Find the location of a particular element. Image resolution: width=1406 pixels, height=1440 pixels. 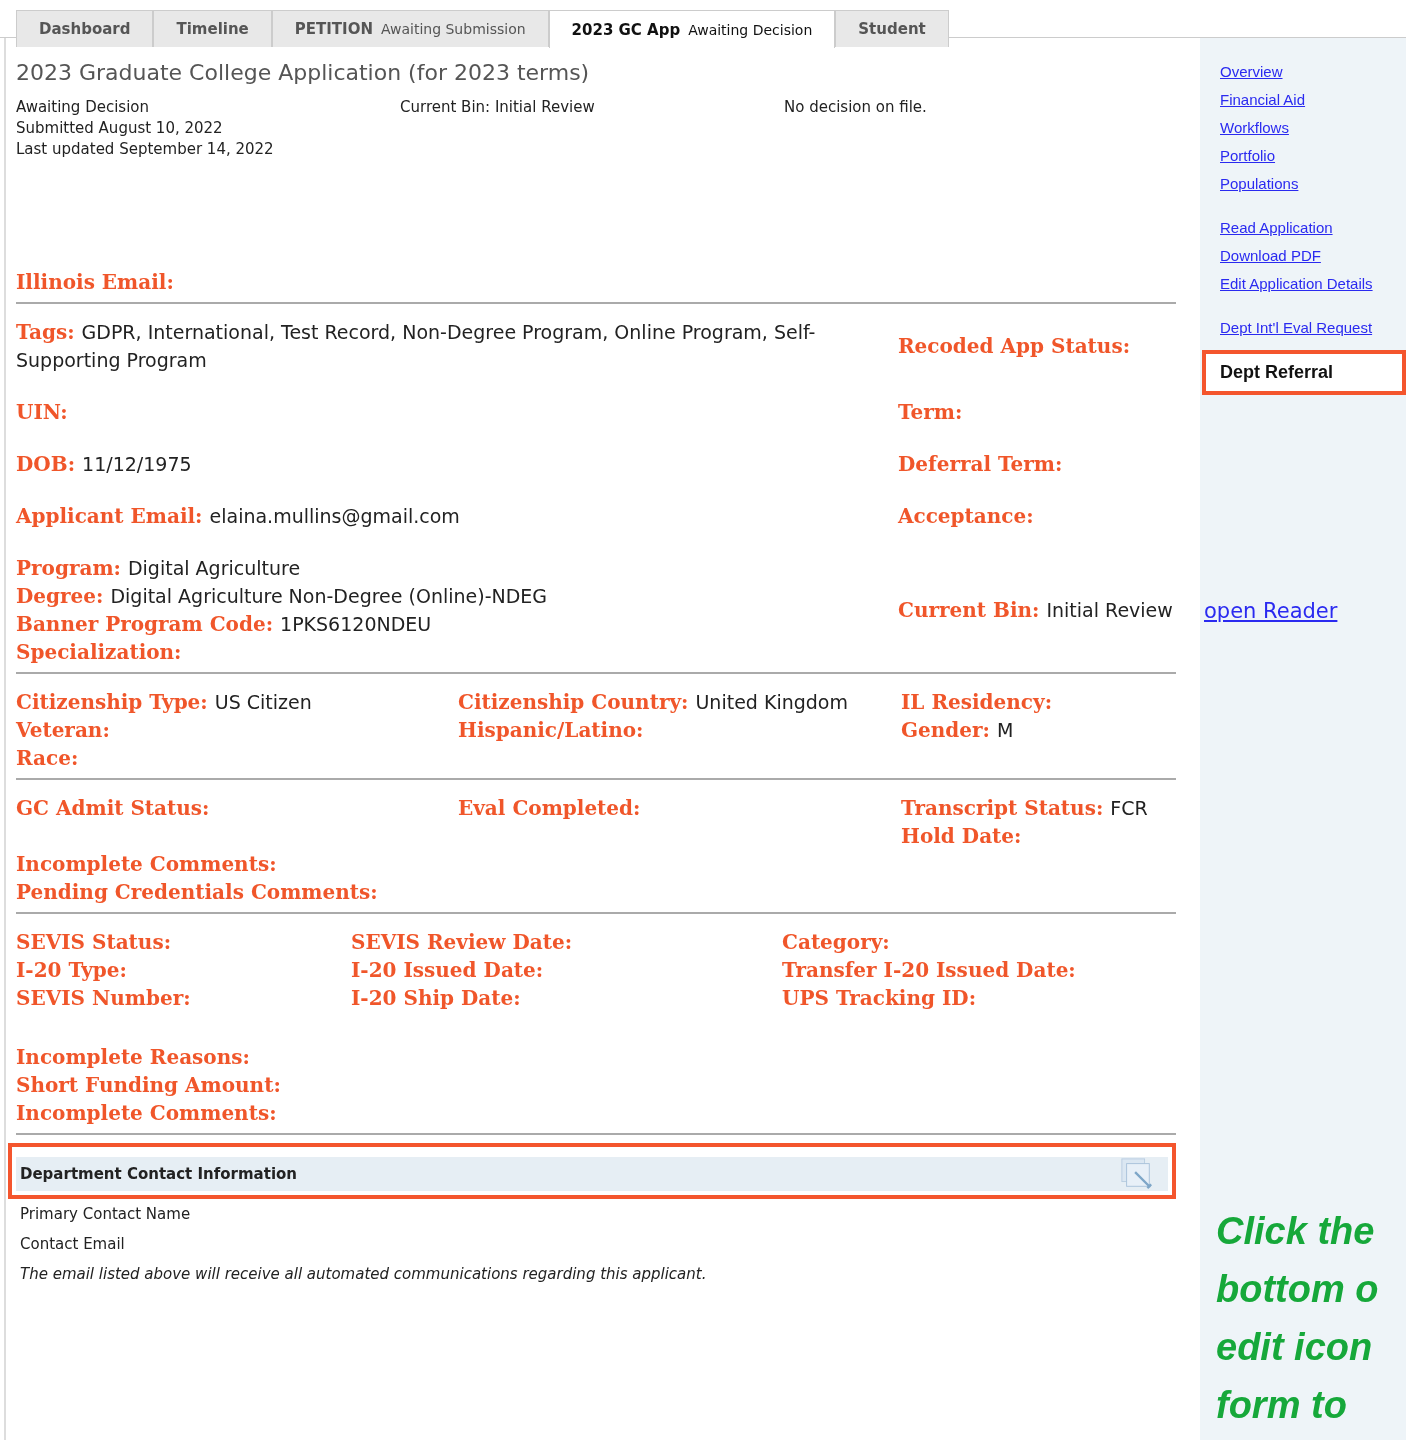

field-text: DOB: 11/12/1975 is located at coordinates (104, 464).